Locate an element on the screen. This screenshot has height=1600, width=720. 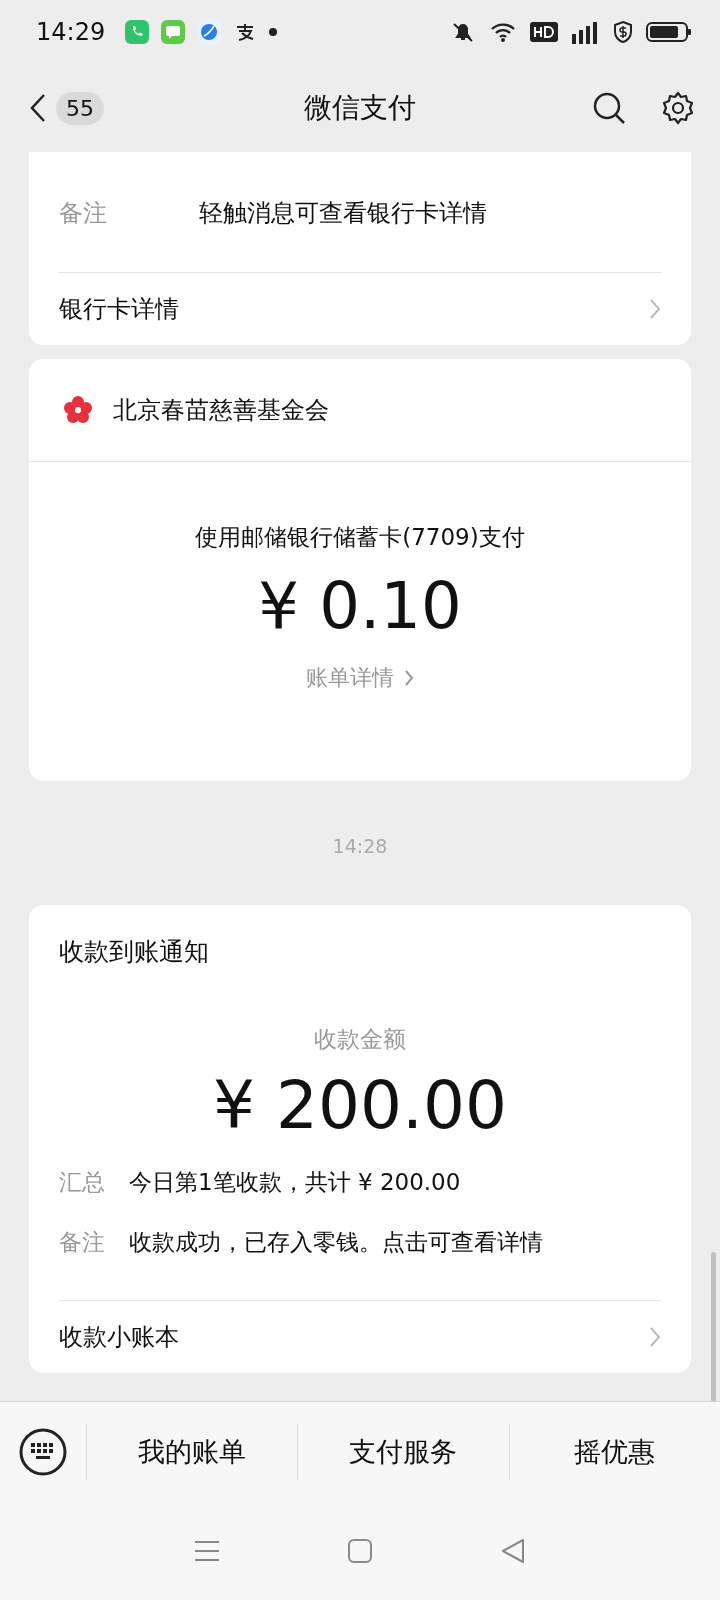
status-time: 14:29 is located at coordinates (71, 32).